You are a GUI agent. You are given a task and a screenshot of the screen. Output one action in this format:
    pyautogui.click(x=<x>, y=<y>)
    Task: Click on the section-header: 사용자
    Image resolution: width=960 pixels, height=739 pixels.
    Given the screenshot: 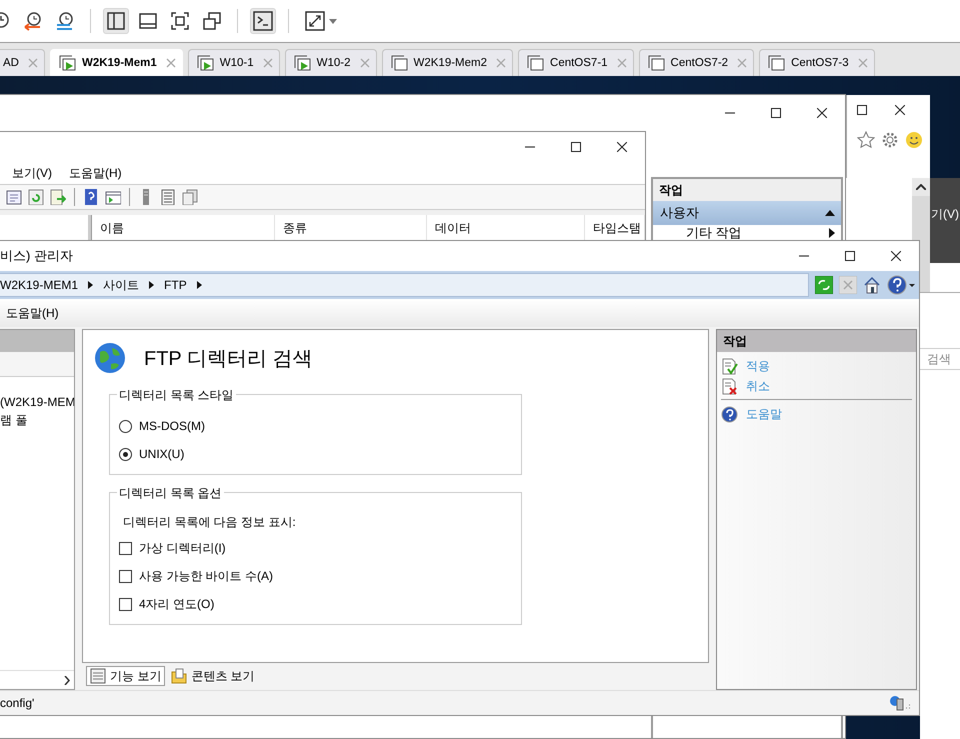 What is the action you would take?
    pyautogui.click(x=747, y=213)
    